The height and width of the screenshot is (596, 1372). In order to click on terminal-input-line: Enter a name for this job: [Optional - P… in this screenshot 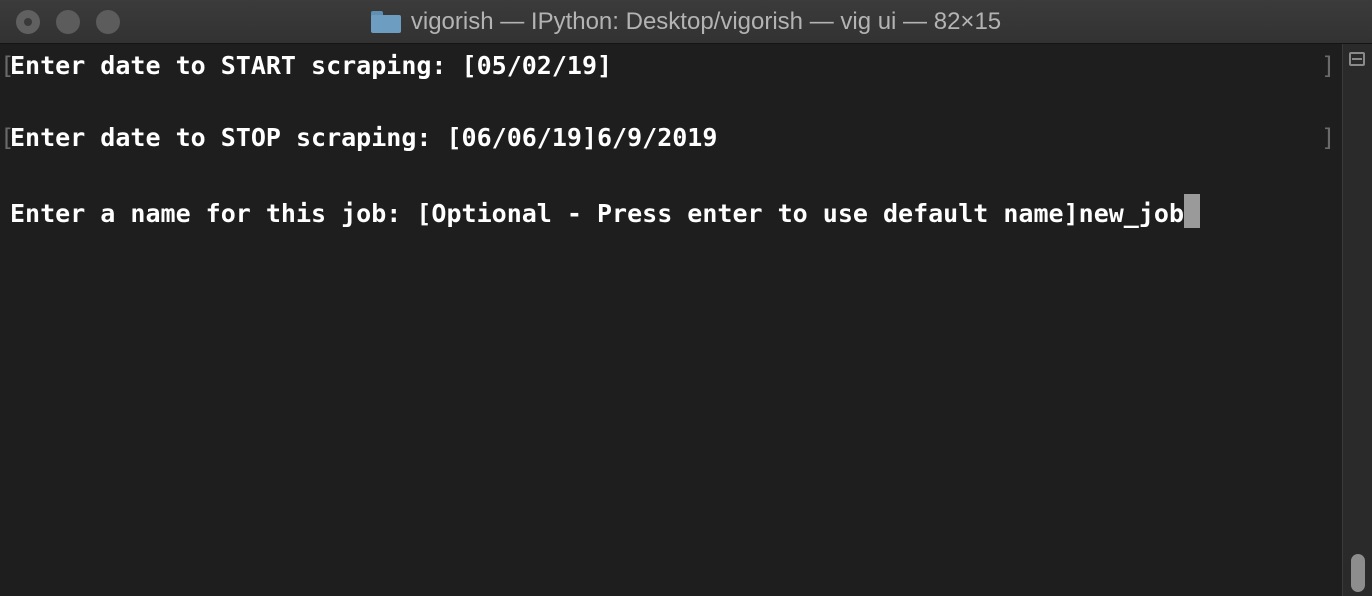, I will do `click(605, 211)`.